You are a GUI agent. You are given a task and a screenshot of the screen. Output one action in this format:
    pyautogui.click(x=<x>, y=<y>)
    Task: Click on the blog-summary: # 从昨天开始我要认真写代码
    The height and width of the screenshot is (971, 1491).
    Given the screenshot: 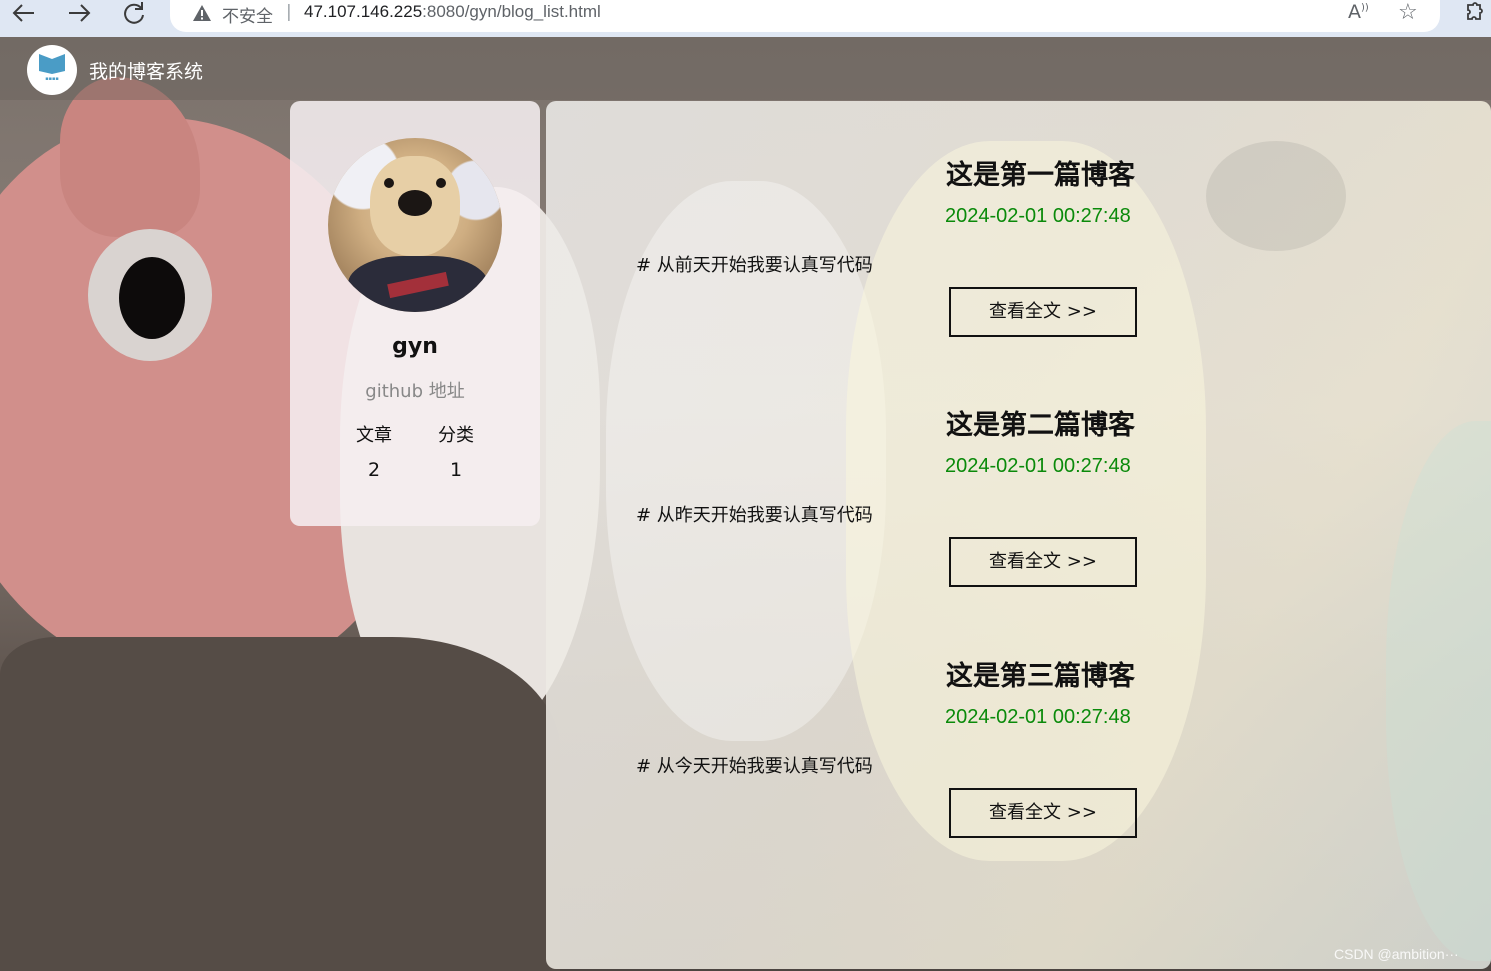 What is the action you would take?
    pyautogui.click(x=754, y=515)
    